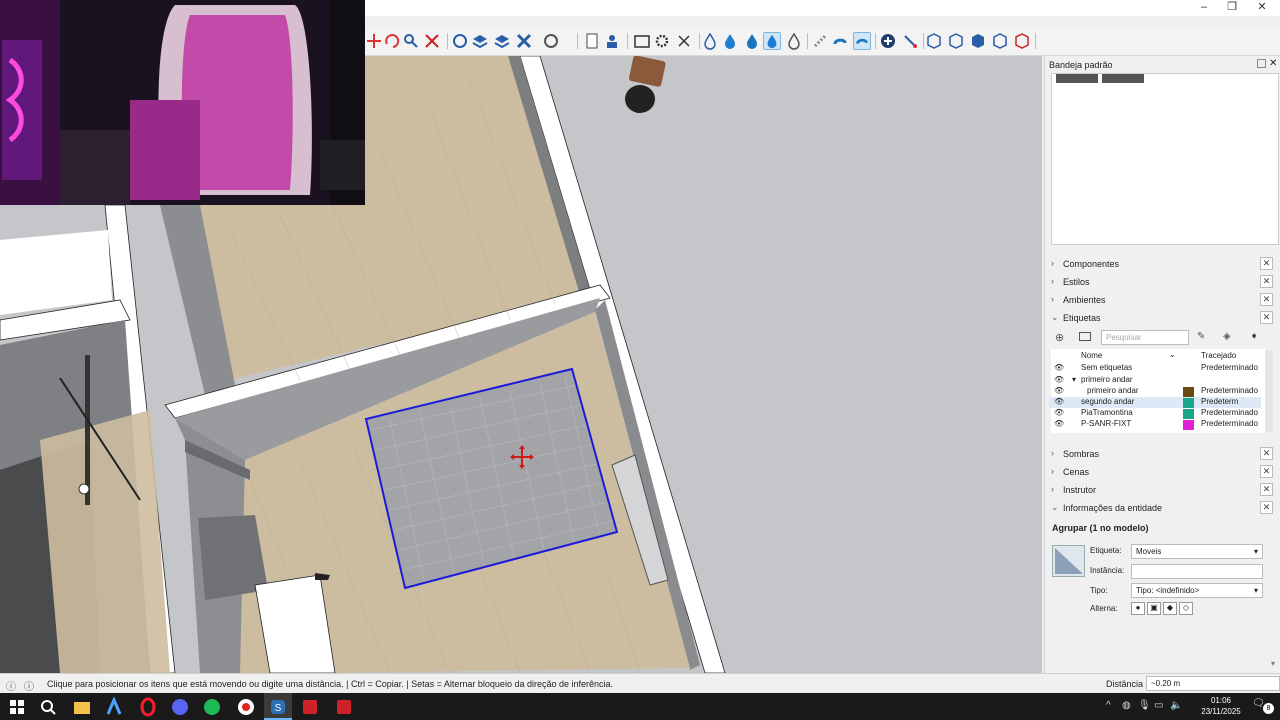 The height and width of the screenshot is (720, 1280). What do you see at coordinates (148, 707) in the screenshot?
I see `opera-icon` at bounding box center [148, 707].